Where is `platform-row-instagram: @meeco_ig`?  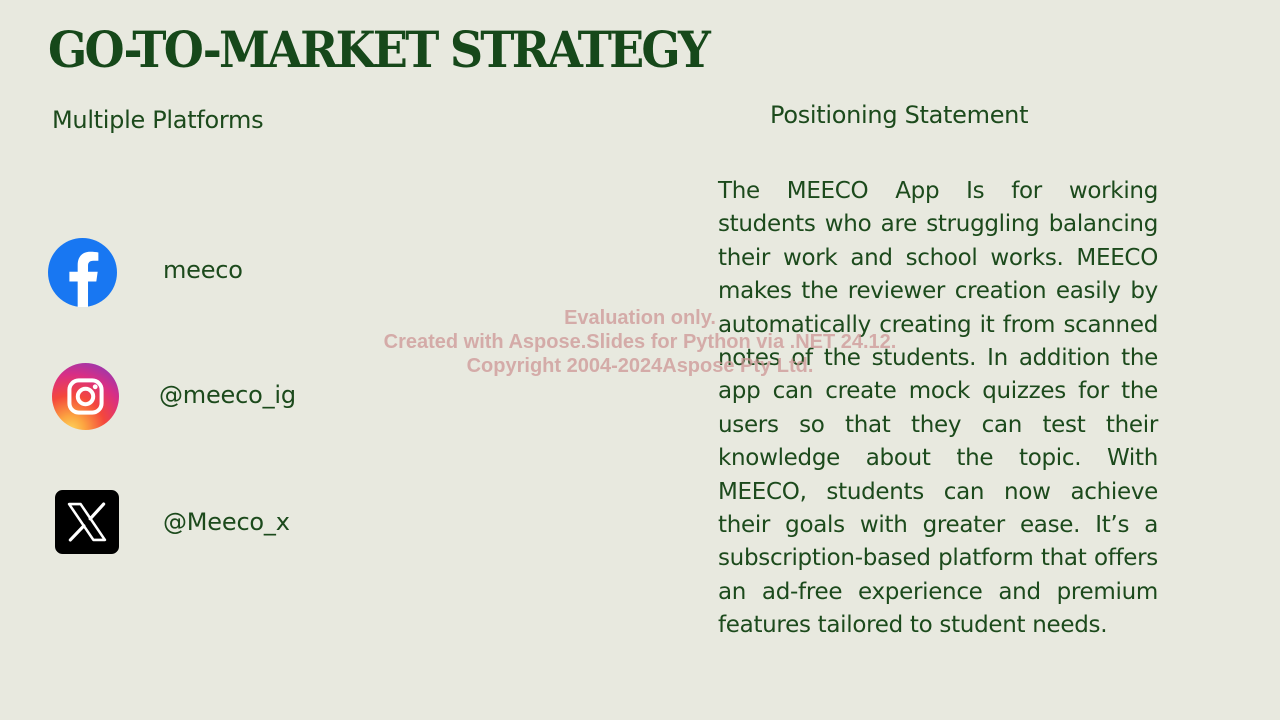 platform-row-instagram: @meeco_ig is located at coordinates (200, 398).